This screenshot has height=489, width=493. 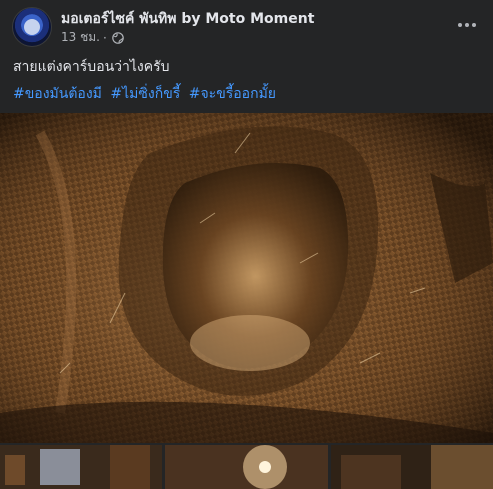 I want to click on page-avatar, so click(x=32, y=27).